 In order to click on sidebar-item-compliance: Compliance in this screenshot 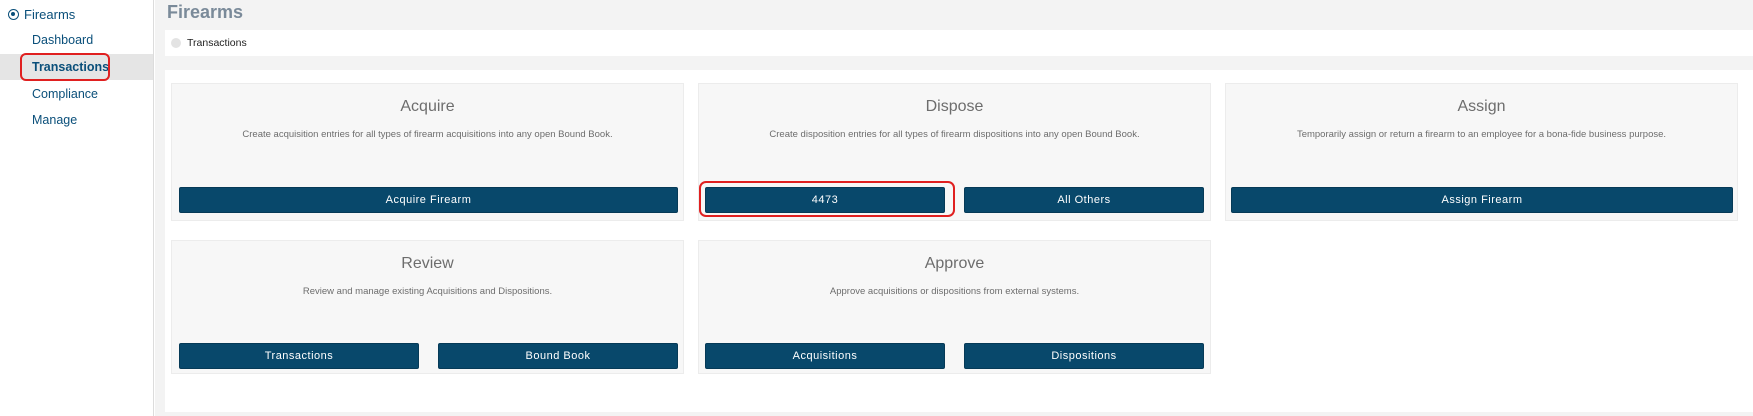, I will do `click(76, 94)`.